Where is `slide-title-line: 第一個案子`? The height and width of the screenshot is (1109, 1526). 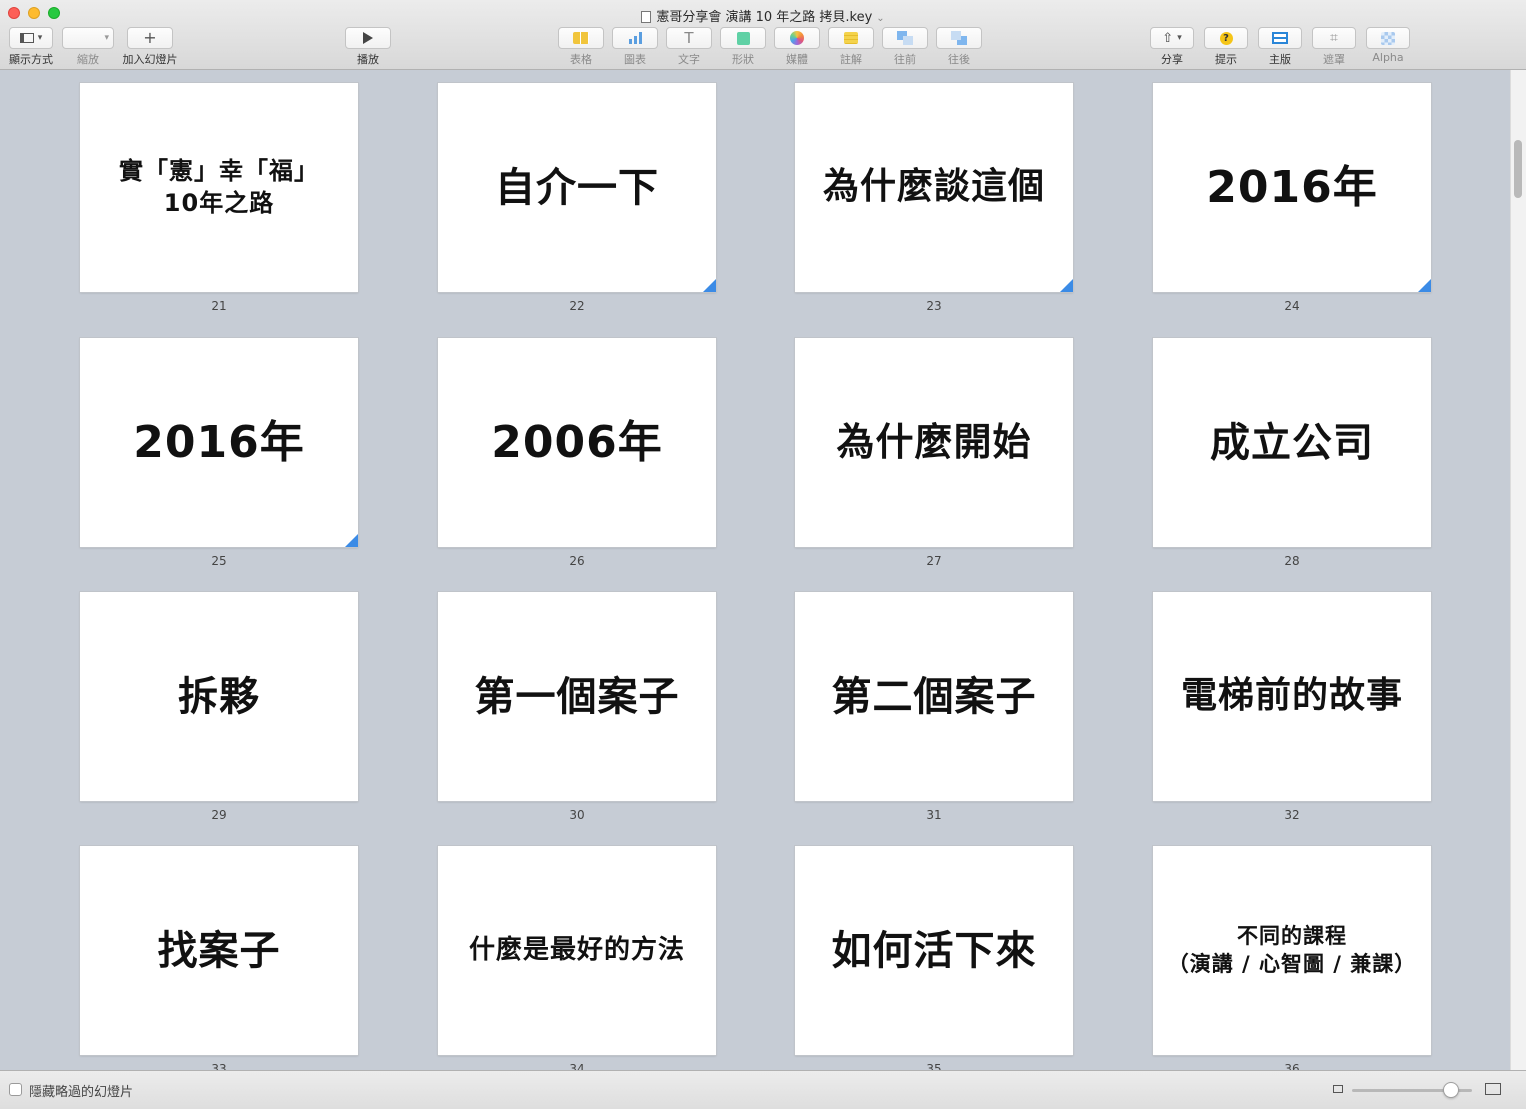 slide-title-line: 第一個案子 is located at coordinates (577, 696).